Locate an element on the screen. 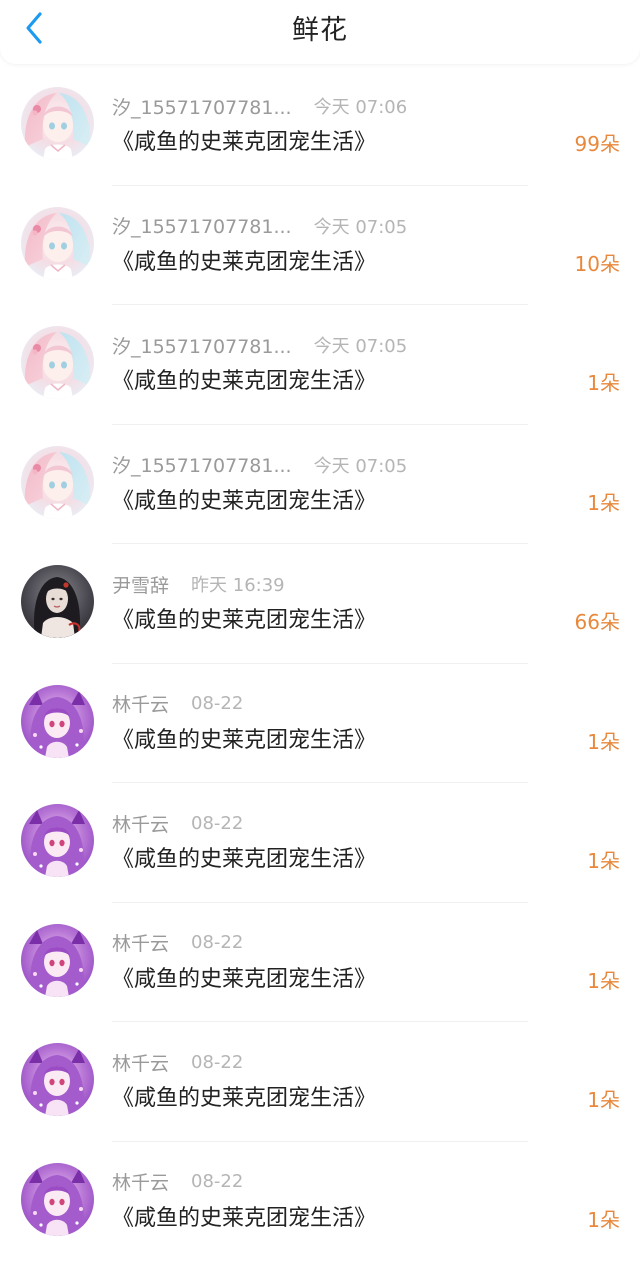 Image resolution: width=640 pixels, height=1261 pixels. record-meta: 汐_15571707781... 今天 07:06 is located at coordinates (259, 106).